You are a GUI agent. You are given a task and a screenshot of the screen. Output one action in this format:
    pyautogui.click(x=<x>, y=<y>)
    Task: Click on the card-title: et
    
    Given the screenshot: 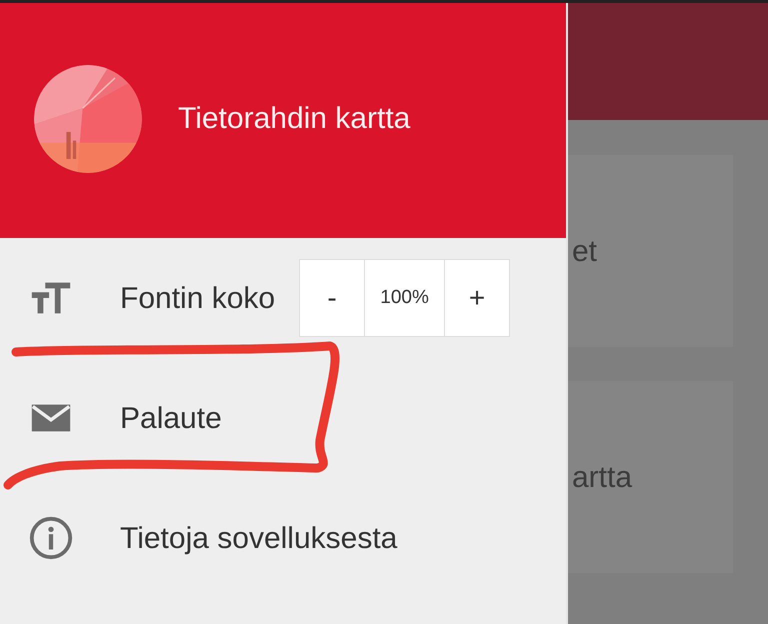 What is the action you would take?
    pyautogui.click(x=585, y=252)
    